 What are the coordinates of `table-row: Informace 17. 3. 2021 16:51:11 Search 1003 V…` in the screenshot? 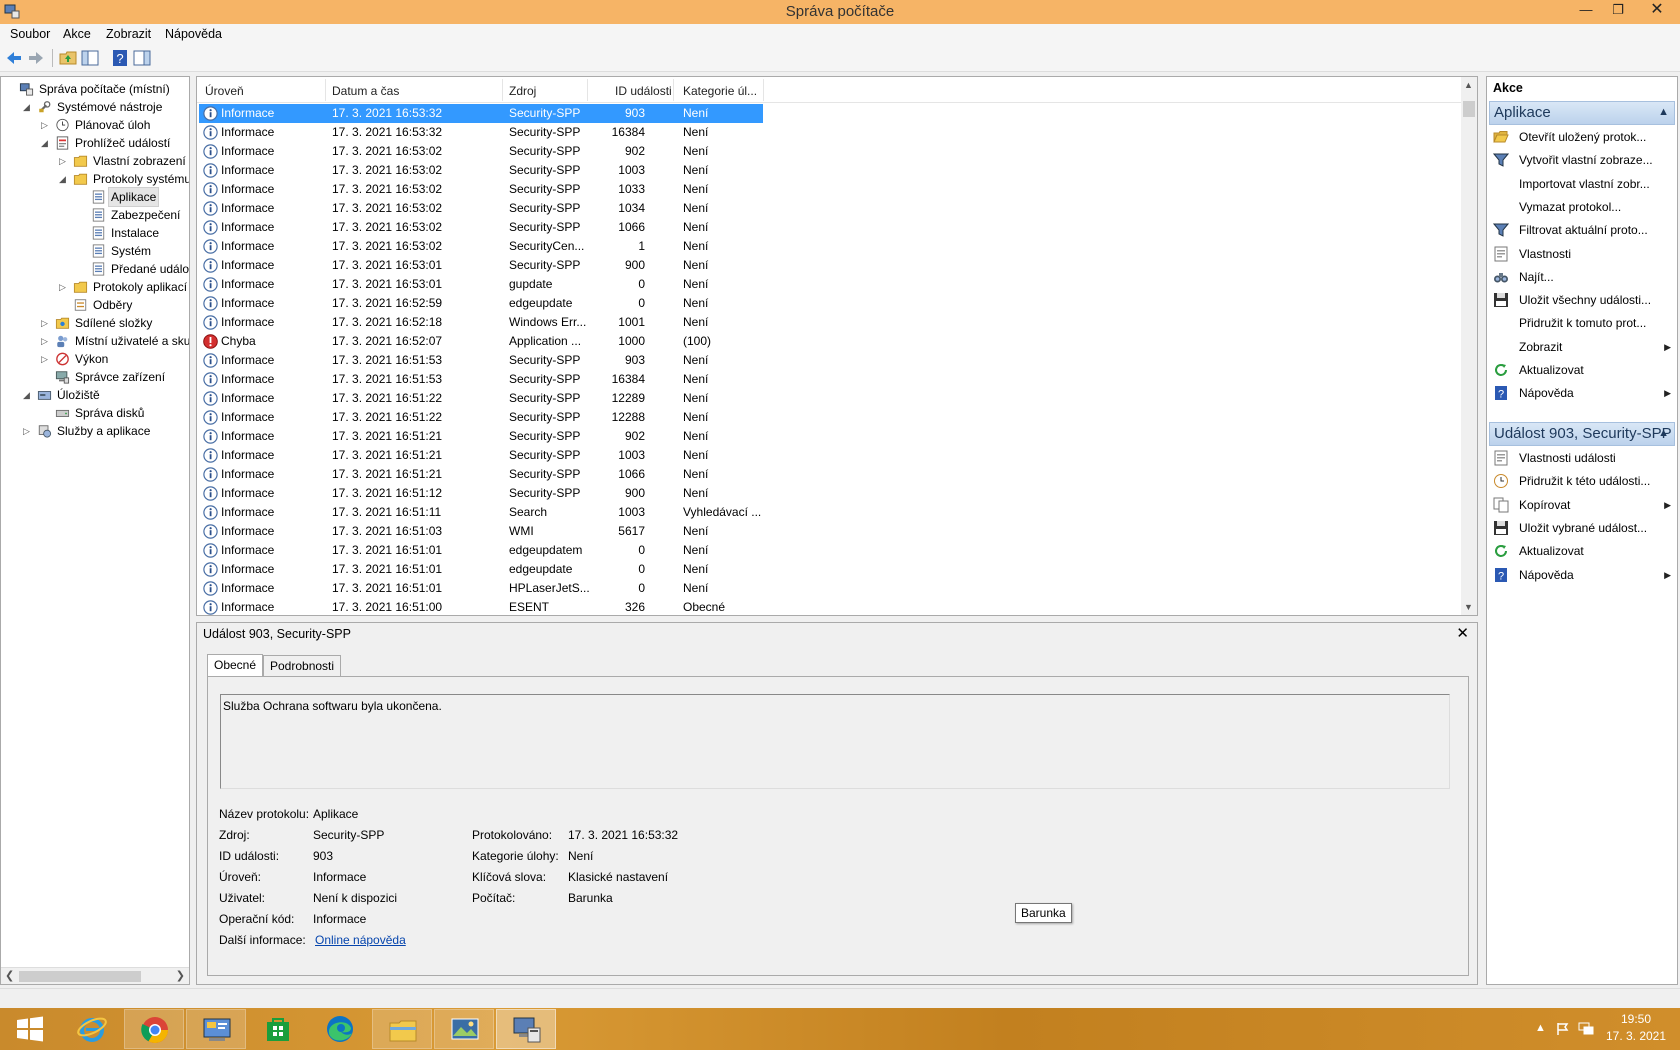 It's located at (481, 512).